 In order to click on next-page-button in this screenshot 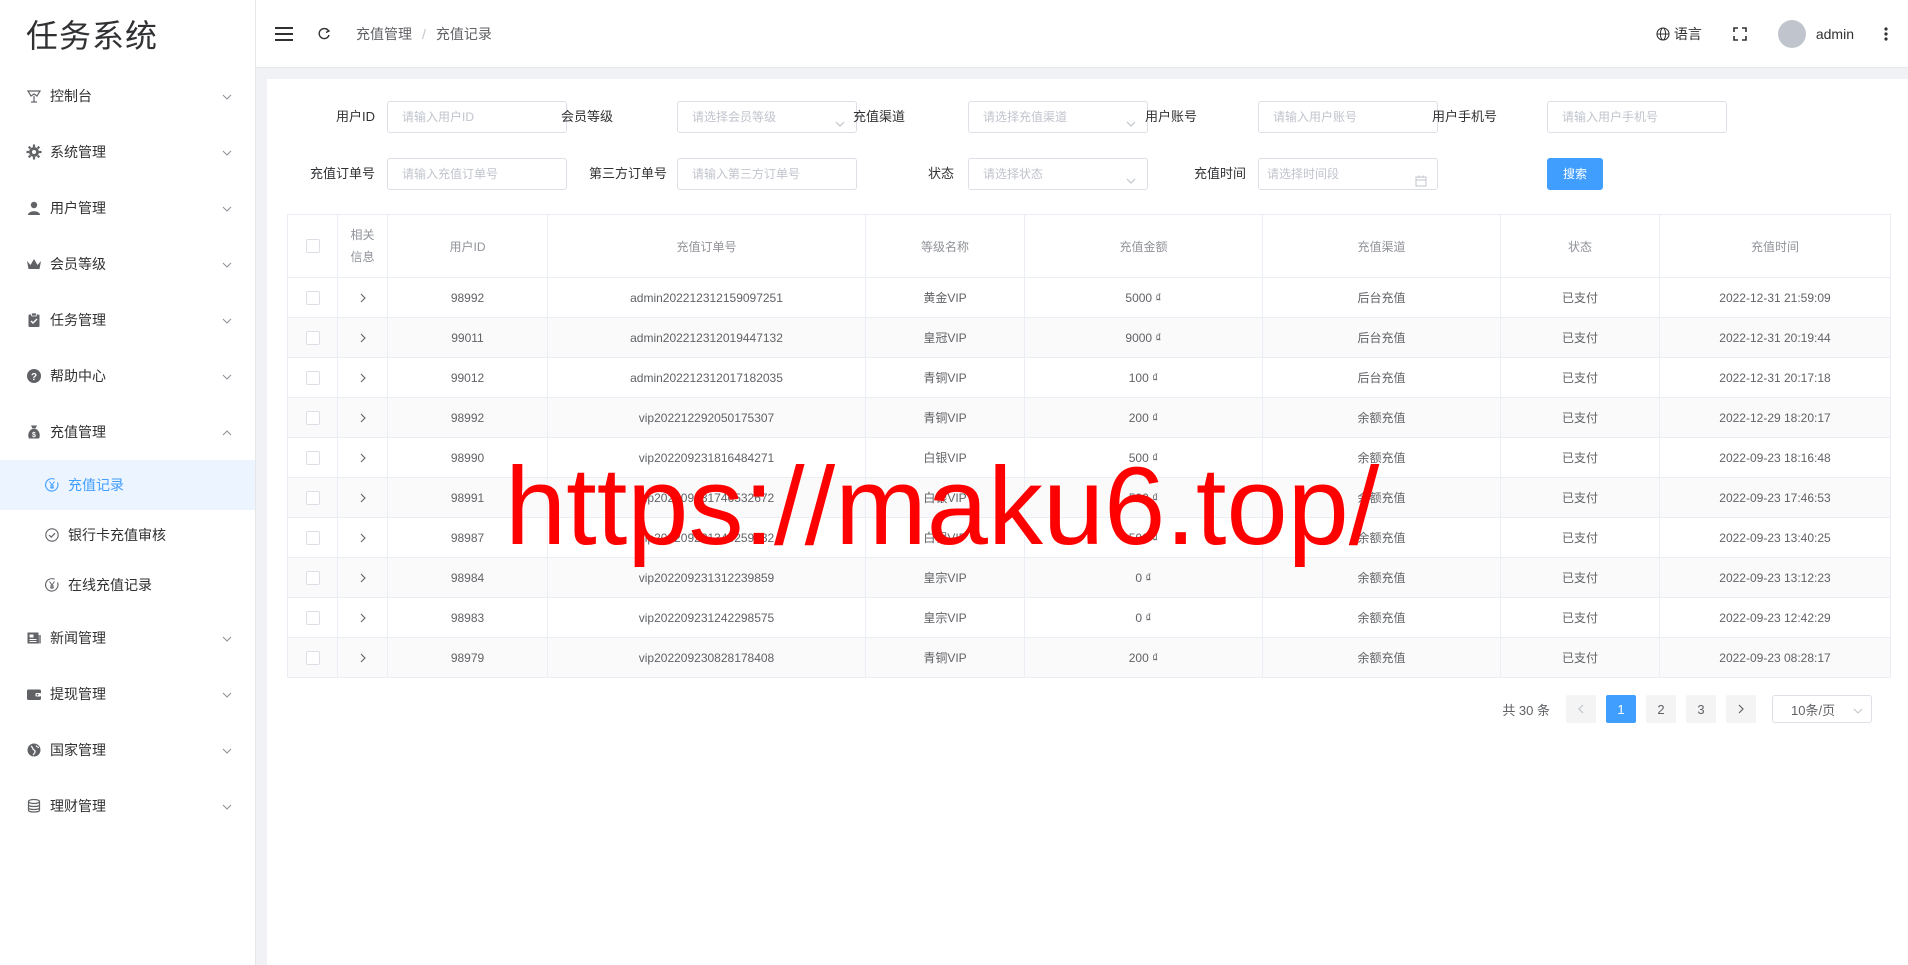, I will do `click(1741, 709)`.